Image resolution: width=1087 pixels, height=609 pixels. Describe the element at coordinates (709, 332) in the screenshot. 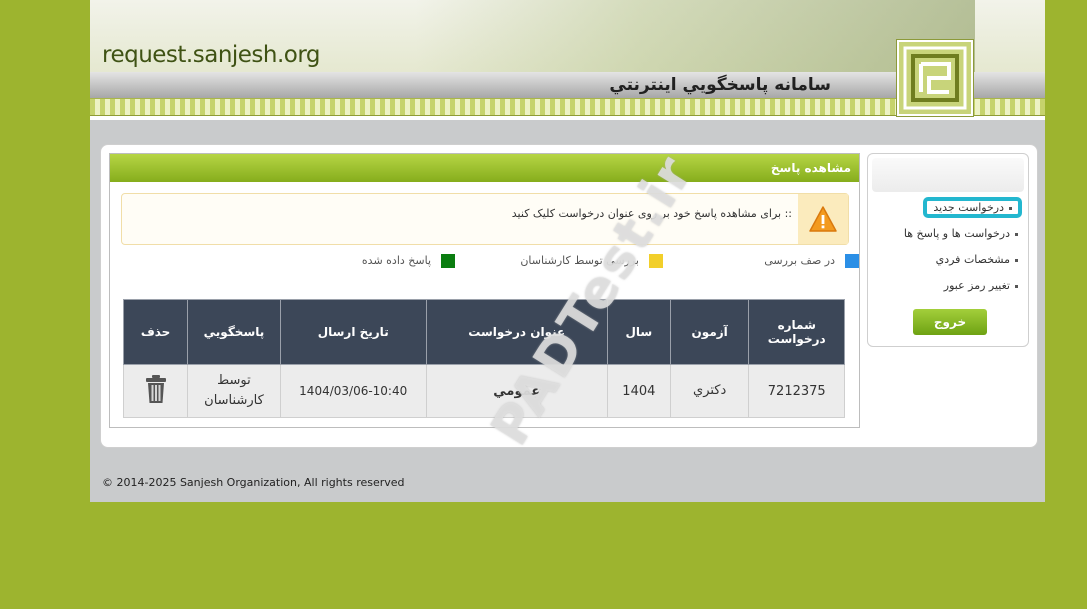

I see `col-header-exam: آزمون` at that location.